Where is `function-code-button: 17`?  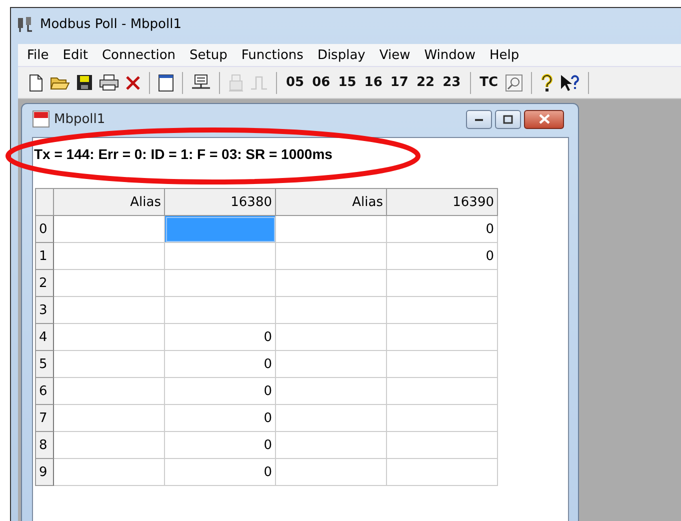
function-code-button: 17 is located at coordinates (399, 82).